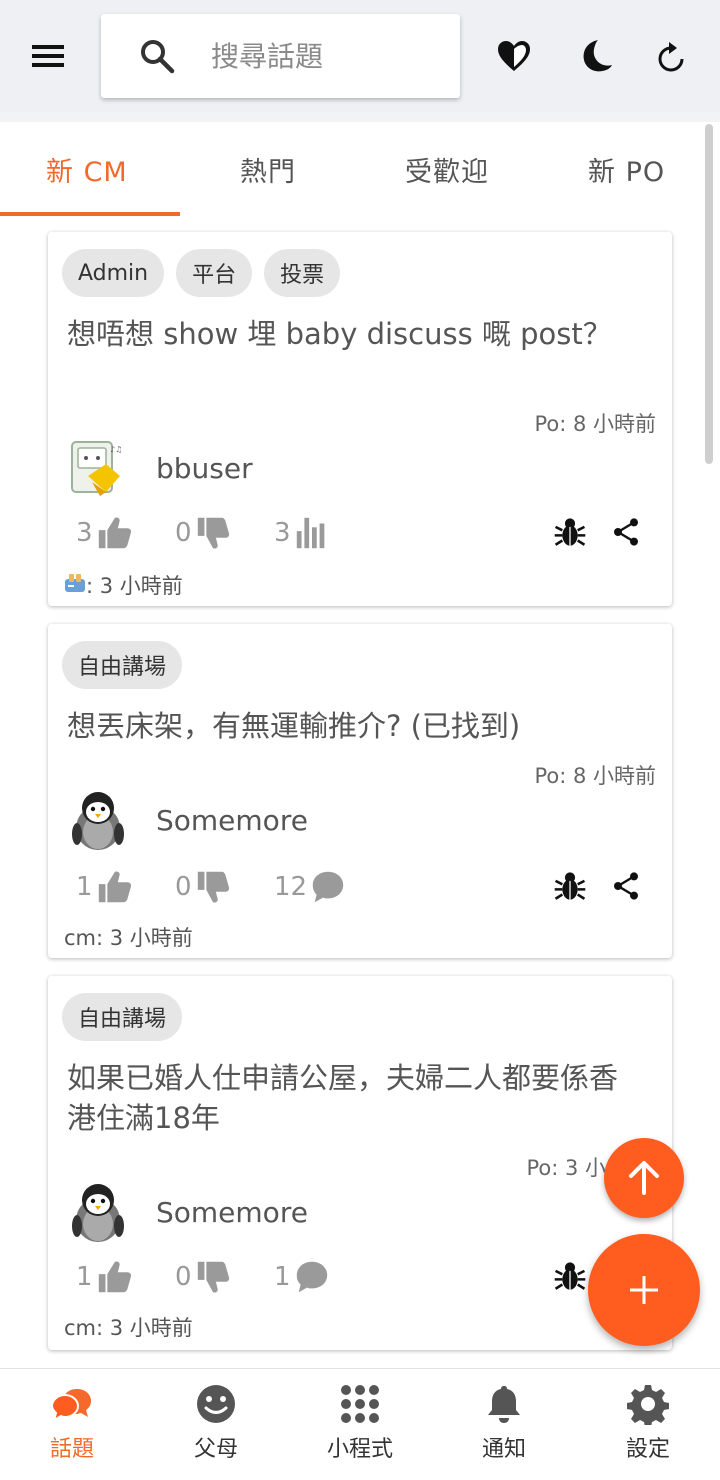 The image size is (720, 1480). I want to click on nav-topics: 話題, so click(72, 1423).